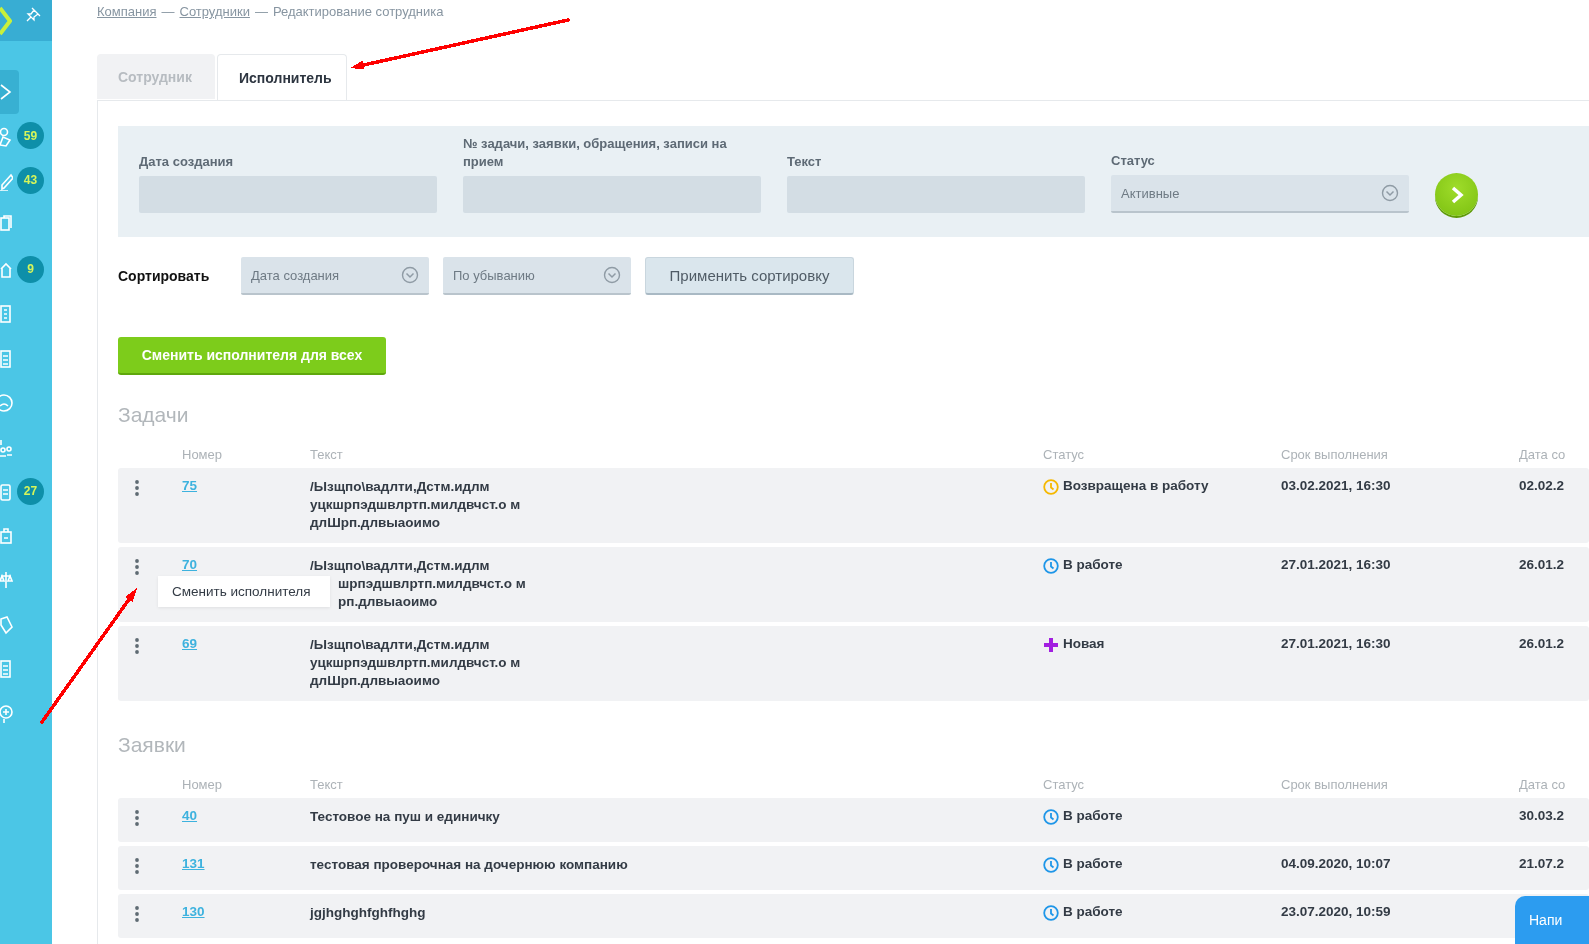  Describe the element at coordinates (405, 817) in the screenshot. I see `text-line: Тестовое на пуш и единичку` at that location.